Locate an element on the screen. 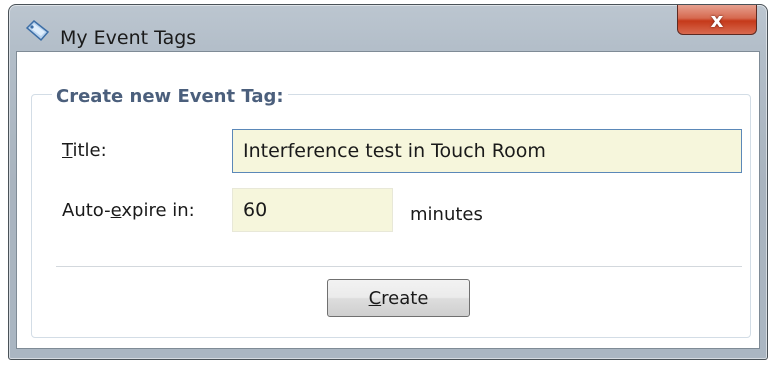 Image resolution: width=777 pixels, height=365 pixels. create-button-label-rest: reate is located at coordinates (405, 298).